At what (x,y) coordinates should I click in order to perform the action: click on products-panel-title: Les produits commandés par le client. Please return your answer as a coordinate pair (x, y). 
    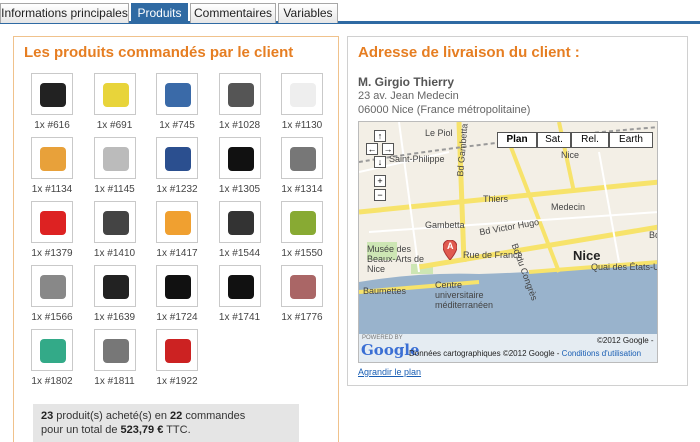
    Looking at the image, I should click on (159, 52).